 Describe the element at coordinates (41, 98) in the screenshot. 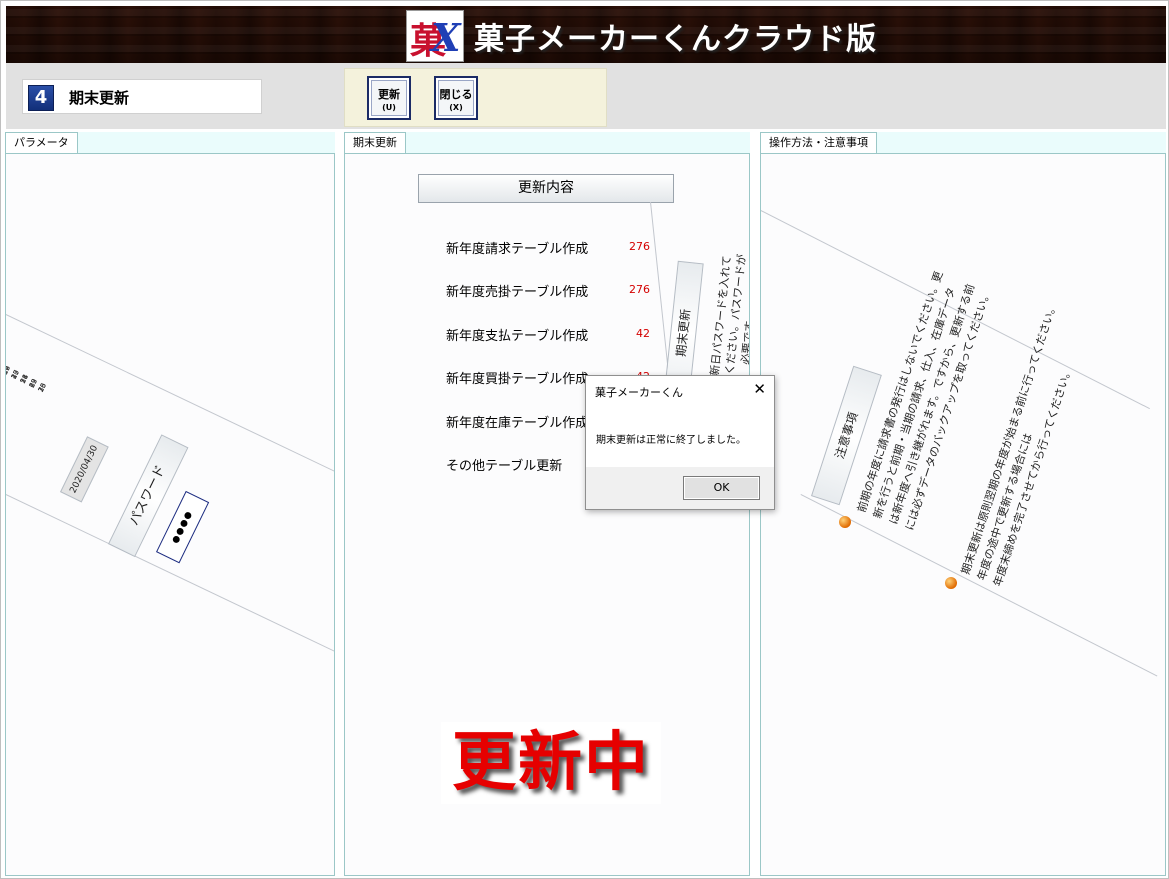

I see `mode-number-icon: 4` at that location.